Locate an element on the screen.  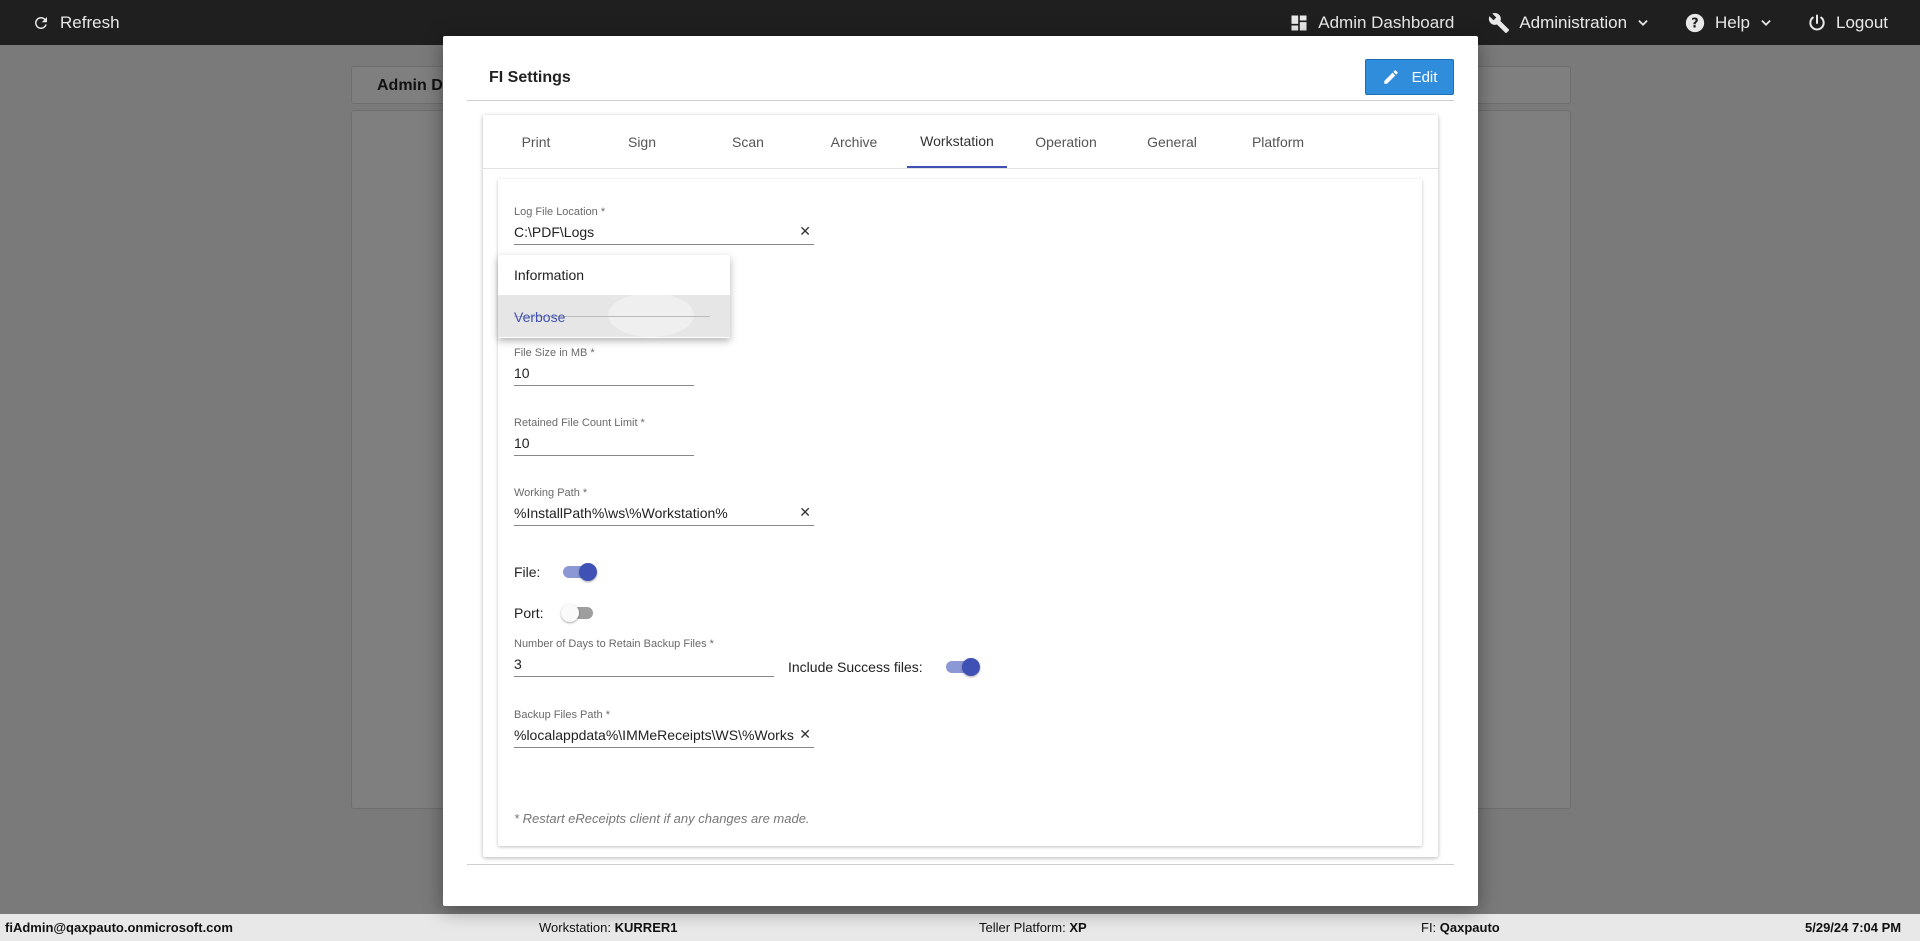
file-size-label: File Size in MB * is located at coordinates (554, 353).